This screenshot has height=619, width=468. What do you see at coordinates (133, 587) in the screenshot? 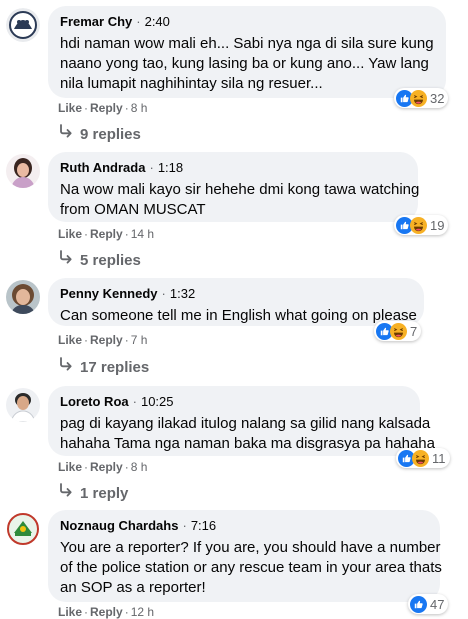
I see `comment-text-line: an SOP as a reporter!` at bounding box center [133, 587].